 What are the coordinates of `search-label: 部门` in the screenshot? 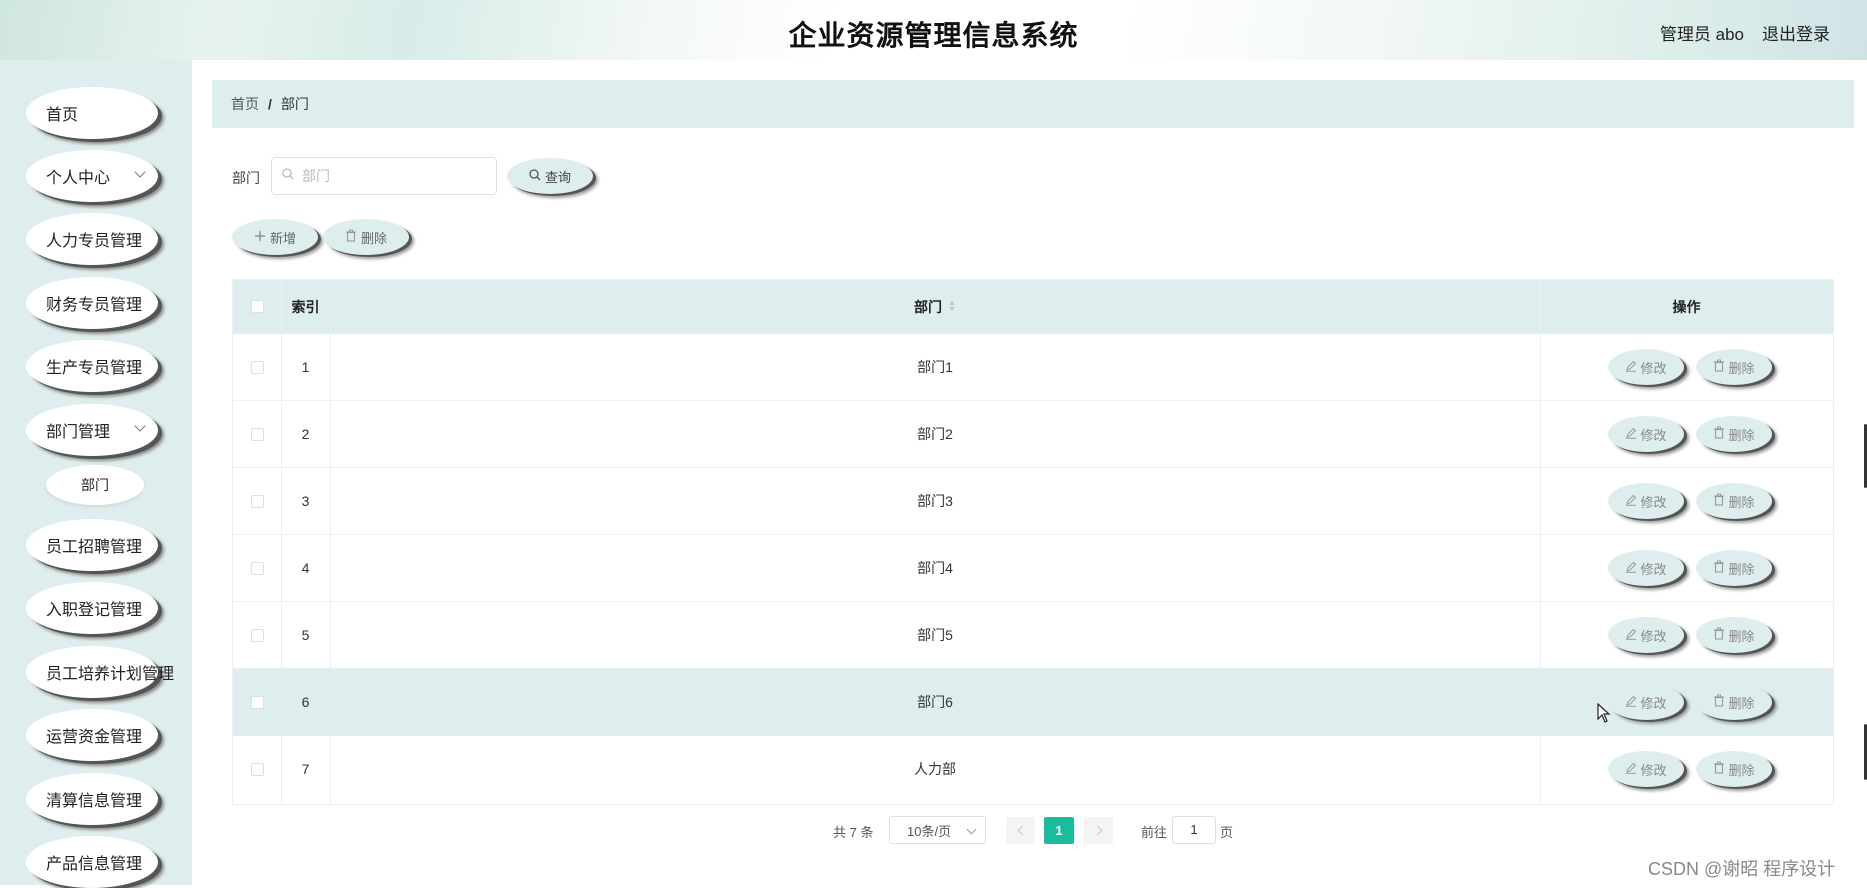 It's located at (246, 178).